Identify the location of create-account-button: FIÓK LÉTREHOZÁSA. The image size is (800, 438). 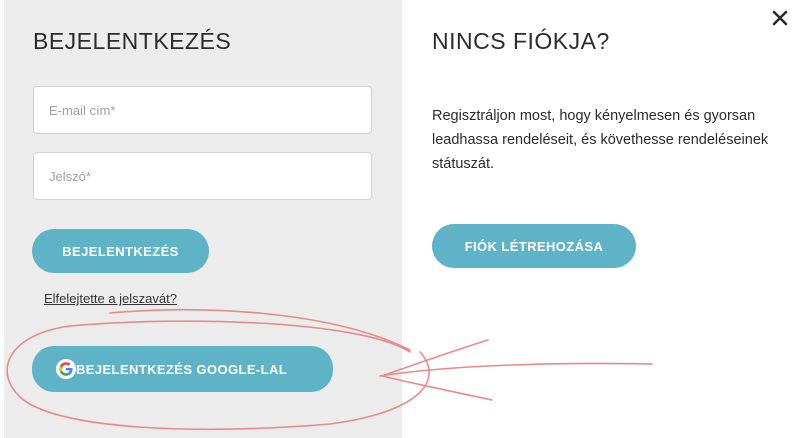
(534, 246).